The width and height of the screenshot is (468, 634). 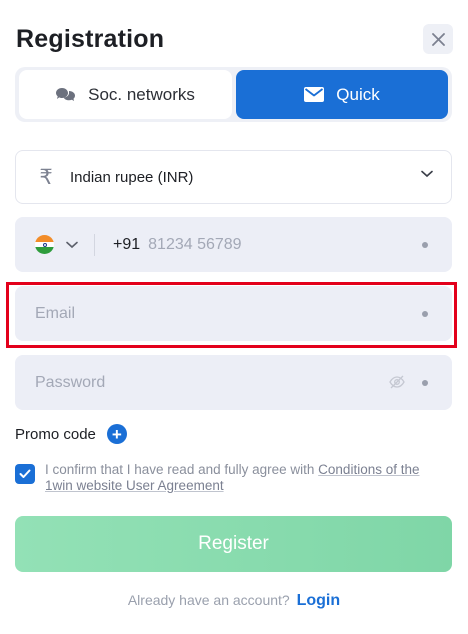 I want to click on close-button, so click(x=438, y=39).